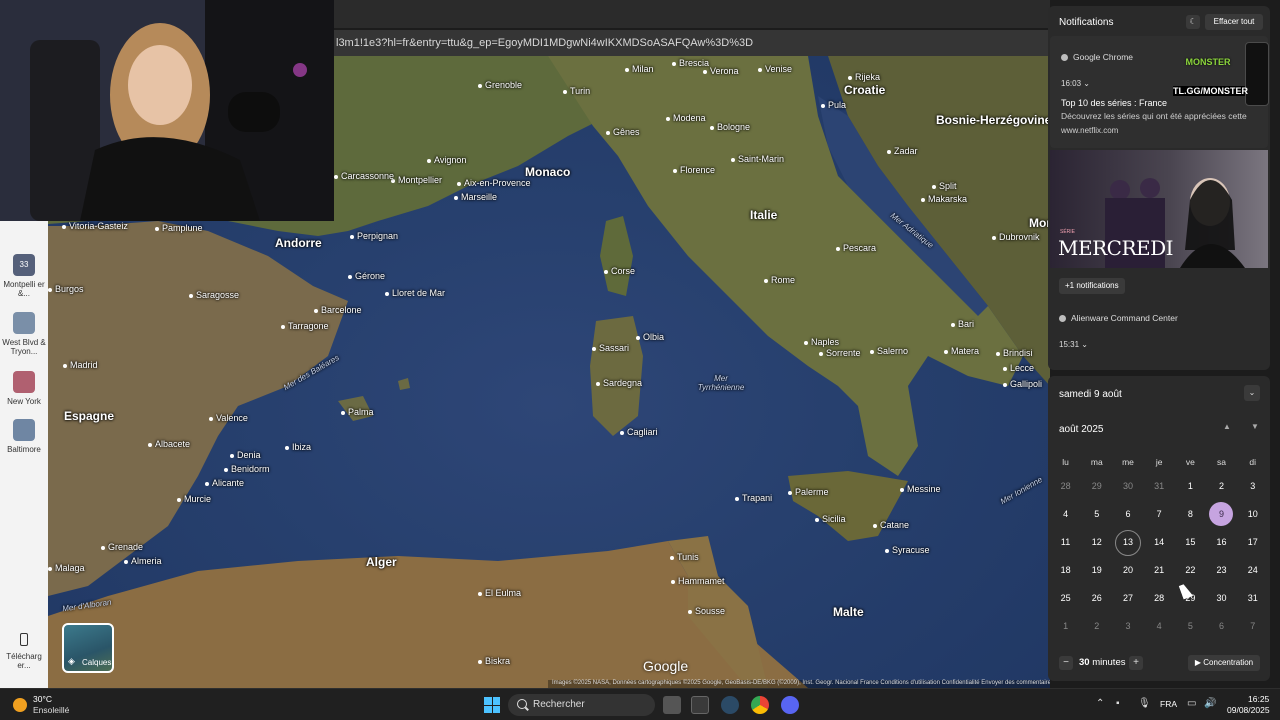 This screenshot has width=1280, height=720. I want to click on calendar-day-number: 5, so click(1097, 514).